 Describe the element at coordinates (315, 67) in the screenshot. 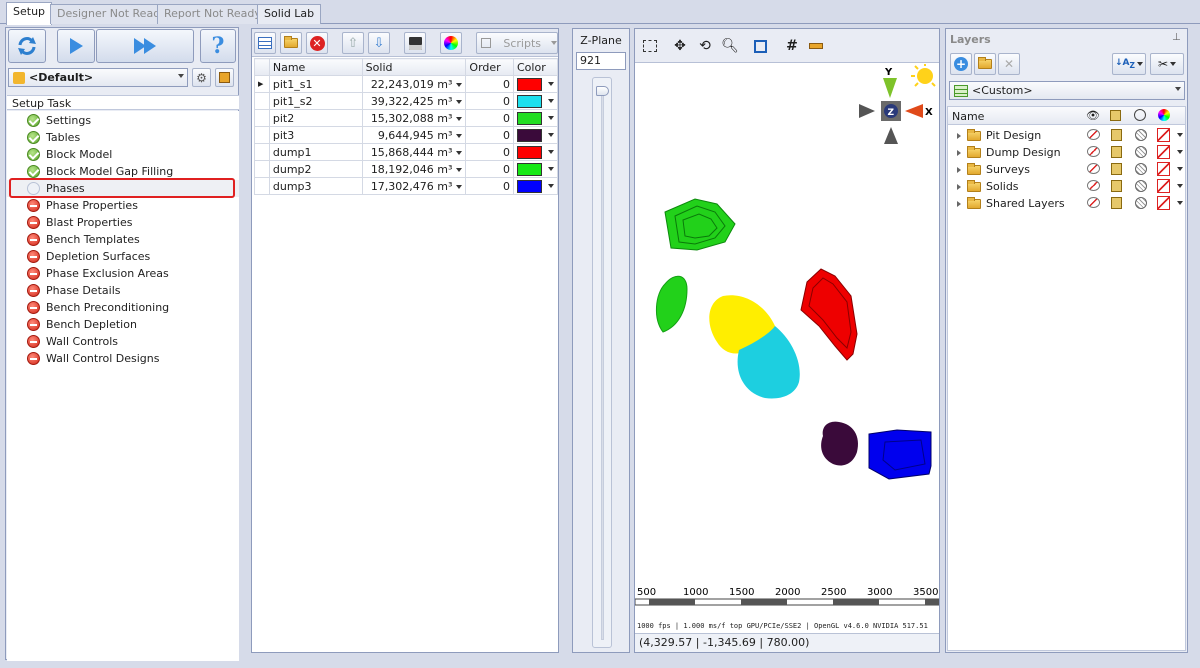

I see `col-name: Name` at that location.